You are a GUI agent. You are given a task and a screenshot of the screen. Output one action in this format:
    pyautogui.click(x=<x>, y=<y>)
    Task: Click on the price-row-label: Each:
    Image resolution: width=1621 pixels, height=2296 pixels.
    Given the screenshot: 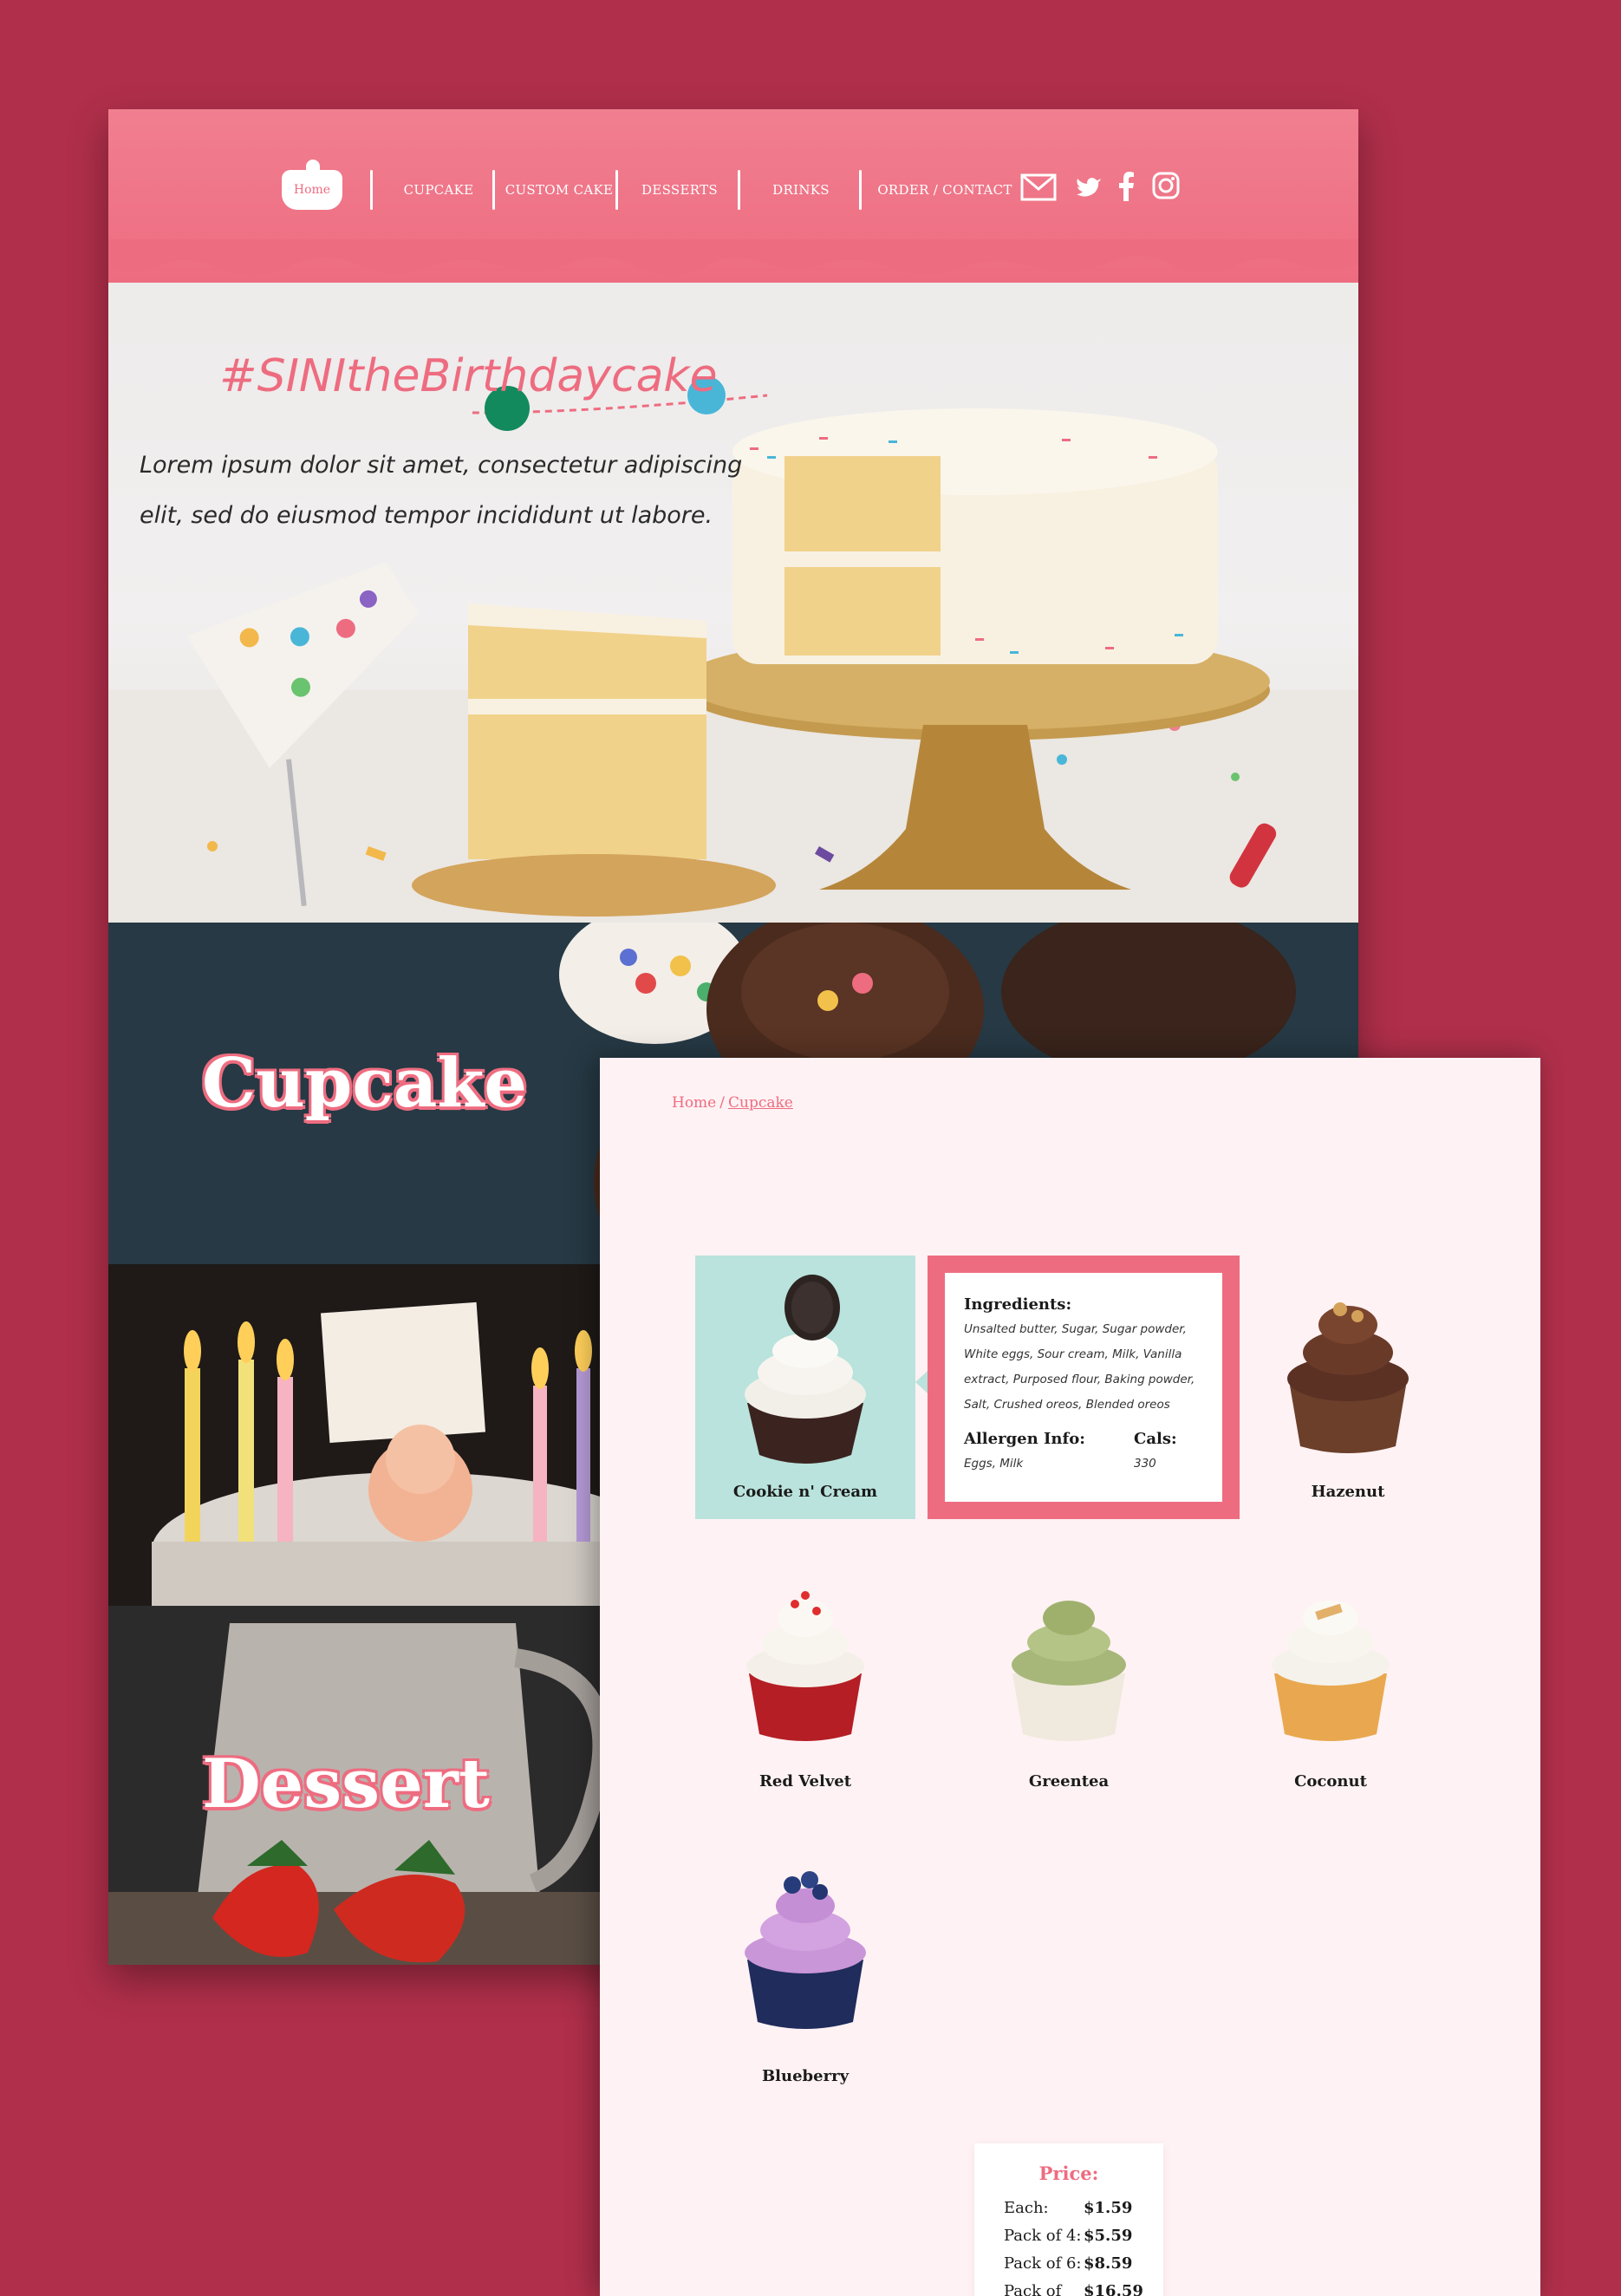 What is the action you would take?
    pyautogui.click(x=1026, y=2208)
    